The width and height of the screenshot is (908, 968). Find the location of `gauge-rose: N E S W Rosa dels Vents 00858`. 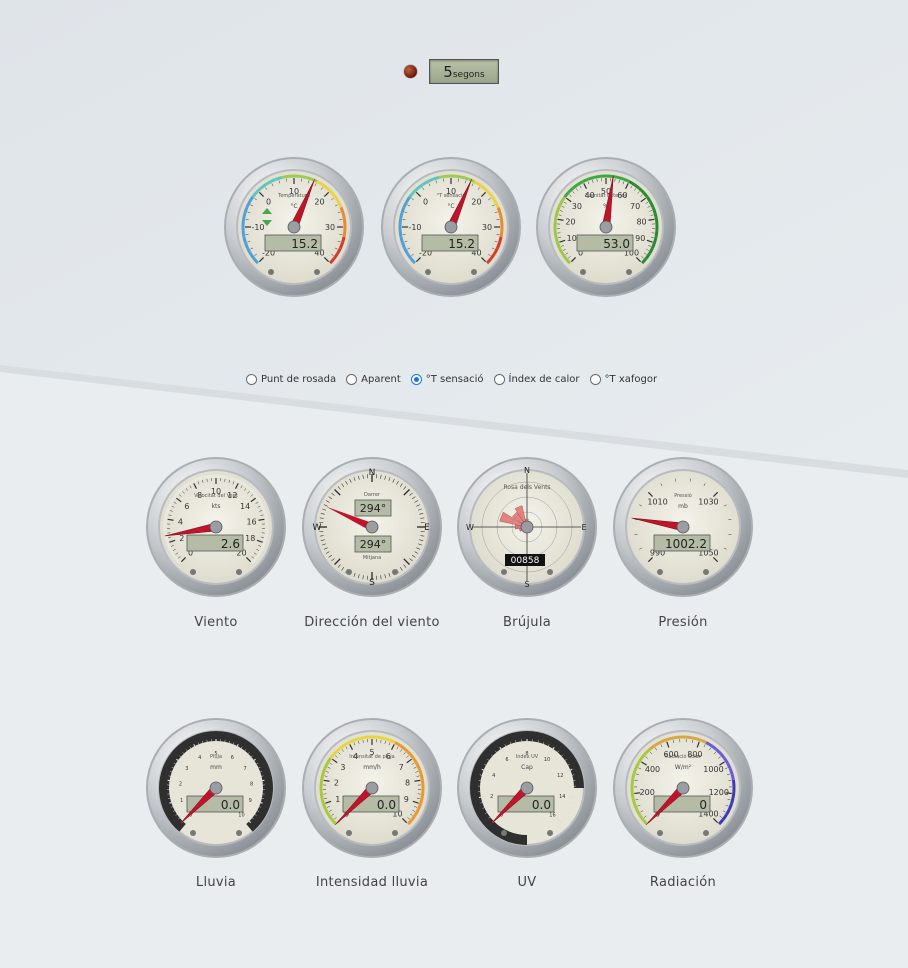

gauge-rose: N E S W Rosa dels Vents 00858 is located at coordinates (527, 527).